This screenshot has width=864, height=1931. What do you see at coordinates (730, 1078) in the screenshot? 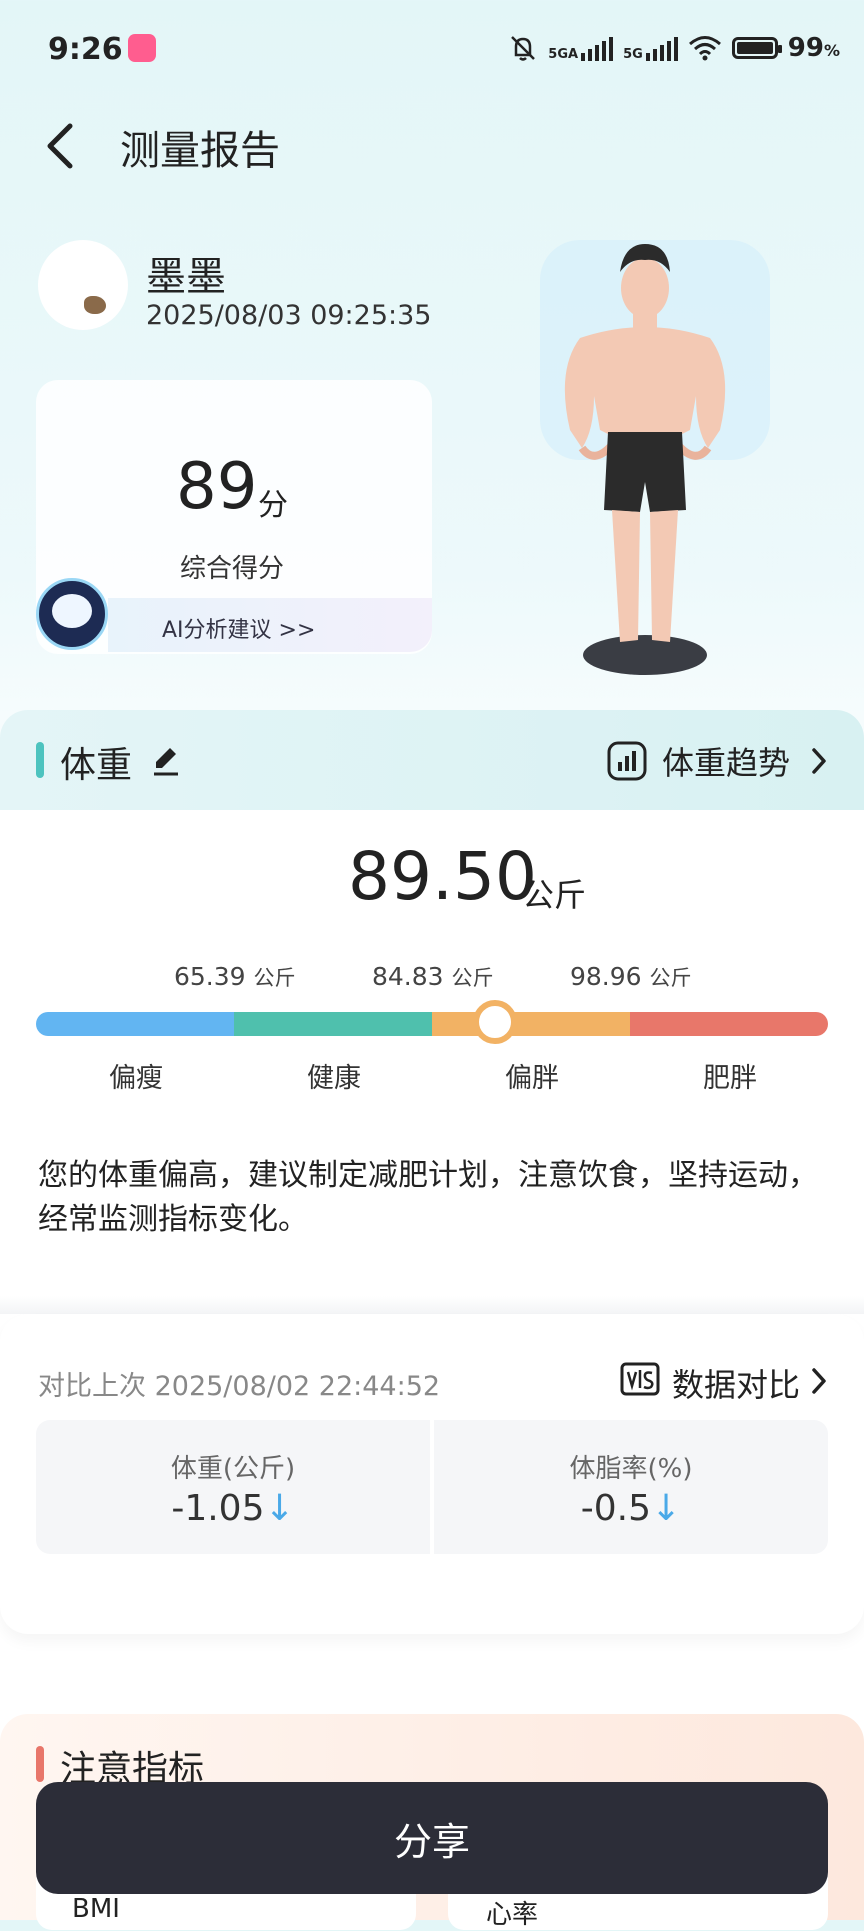
I see `range-label-obese: 肥胖` at bounding box center [730, 1078].